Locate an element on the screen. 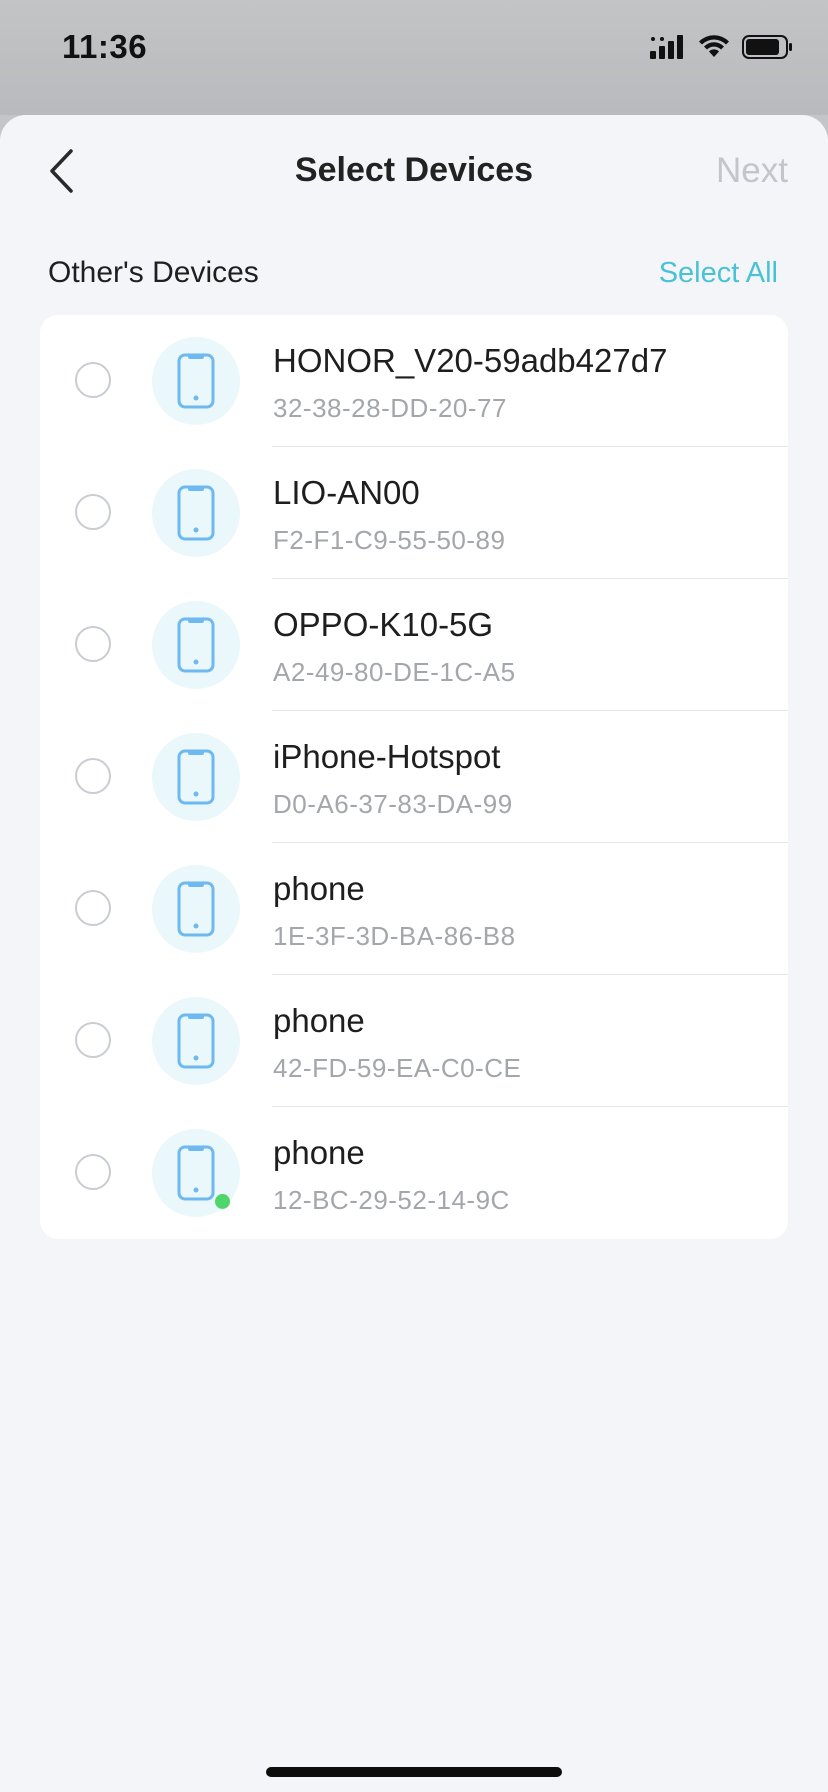 The image size is (828, 1792). next-button: Next is located at coordinates (752, 171).